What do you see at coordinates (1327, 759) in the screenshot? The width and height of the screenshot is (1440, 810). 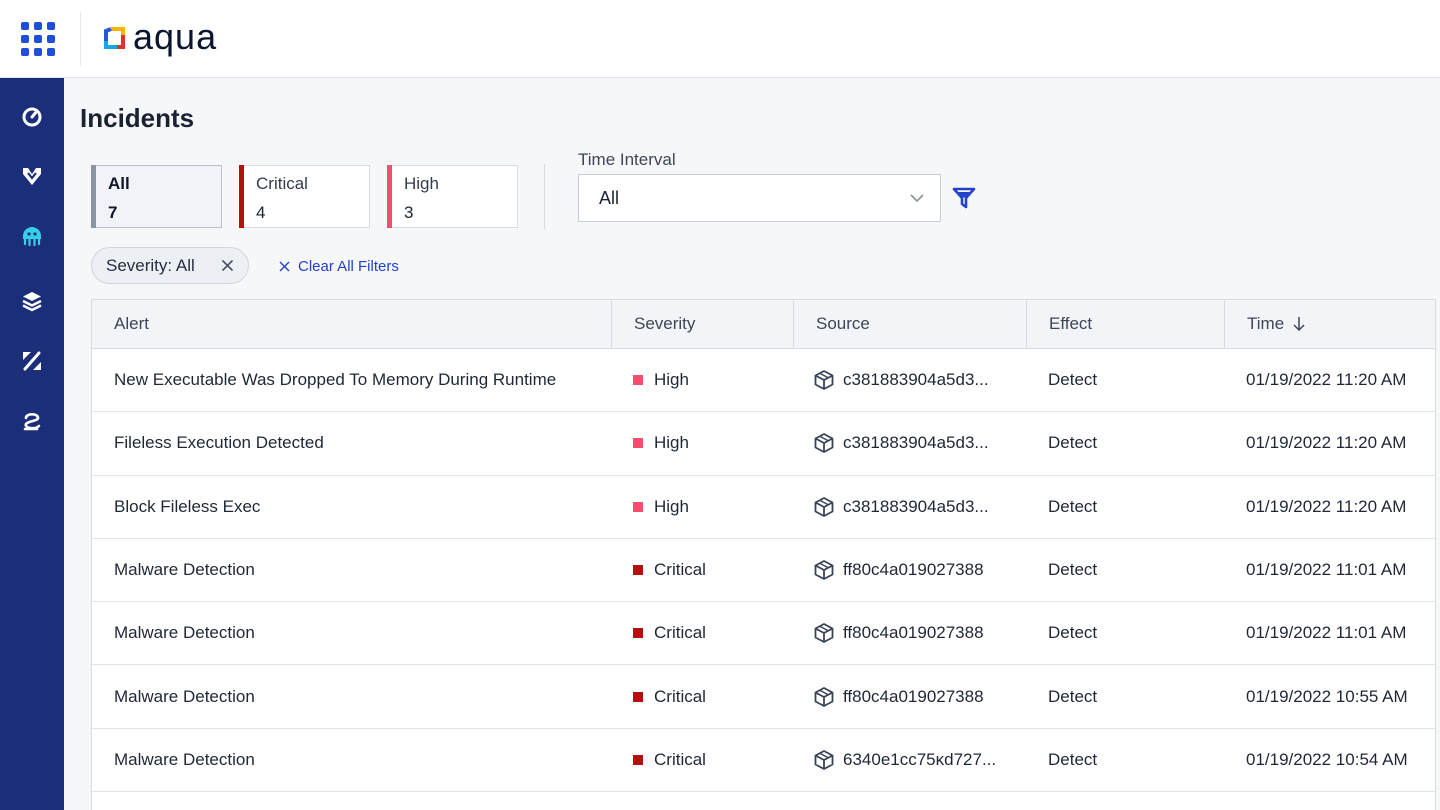 I see `time-label: 01/19/2022 10:54 AM` at bounding box center [1327, 759].